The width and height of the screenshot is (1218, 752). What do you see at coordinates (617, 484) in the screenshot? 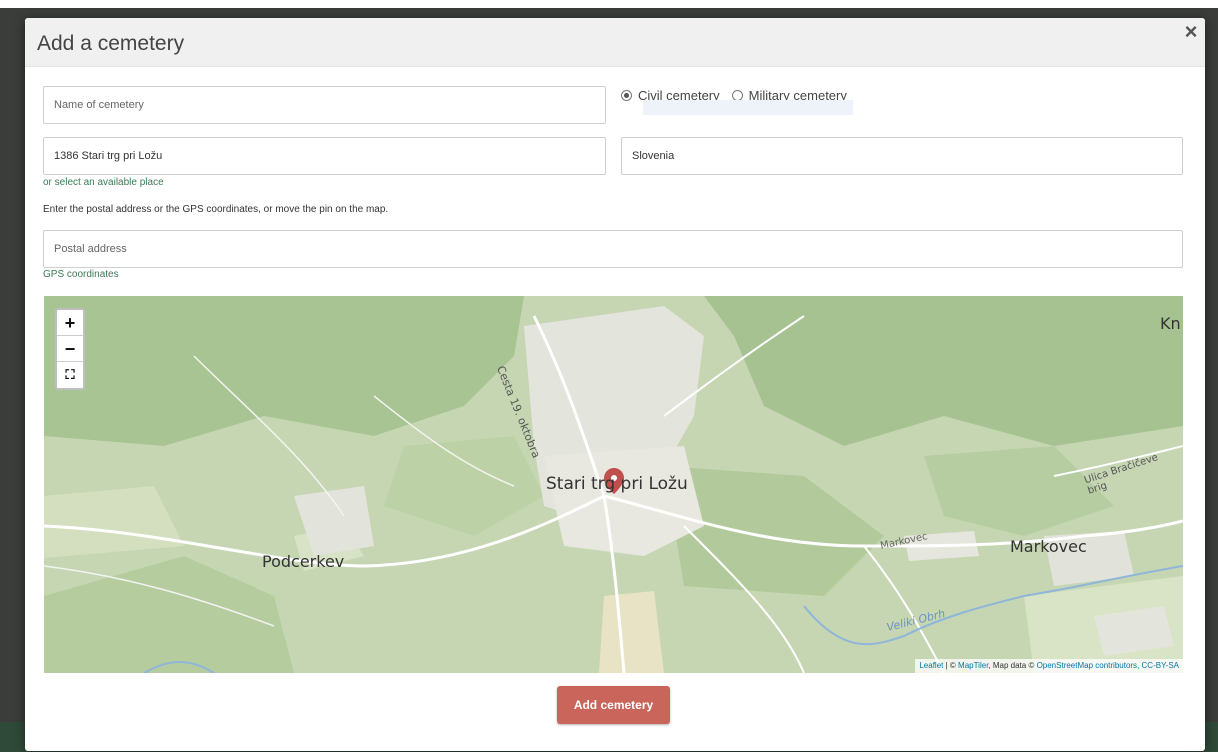
I see `map-label-town: Stari trg pri Ložu` at bounding box center [617, 484].